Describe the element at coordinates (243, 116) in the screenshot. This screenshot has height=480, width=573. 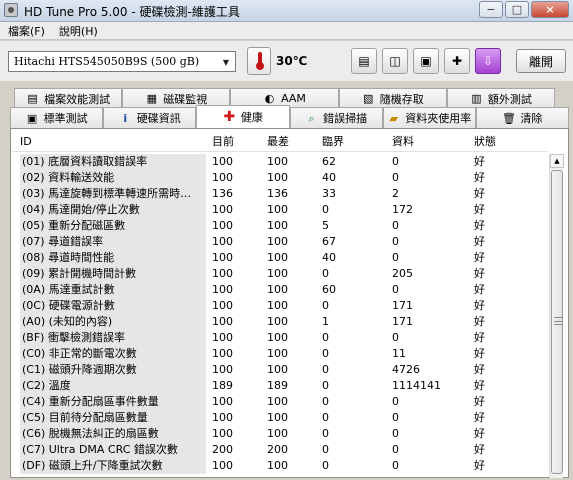
I see `tab-health: ✚ 健康` at that location.